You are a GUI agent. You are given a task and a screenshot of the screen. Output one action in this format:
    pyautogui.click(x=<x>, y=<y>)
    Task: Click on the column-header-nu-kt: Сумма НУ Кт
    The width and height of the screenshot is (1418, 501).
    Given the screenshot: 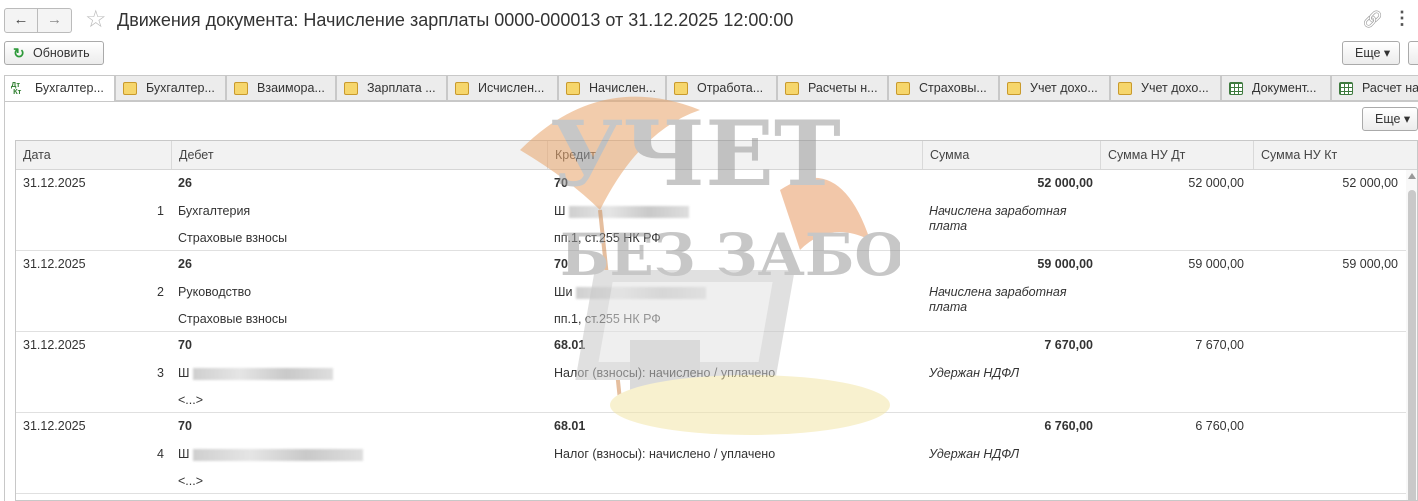 What is the action you would take?
    pyautogui.click(x=1330, y=155)
    